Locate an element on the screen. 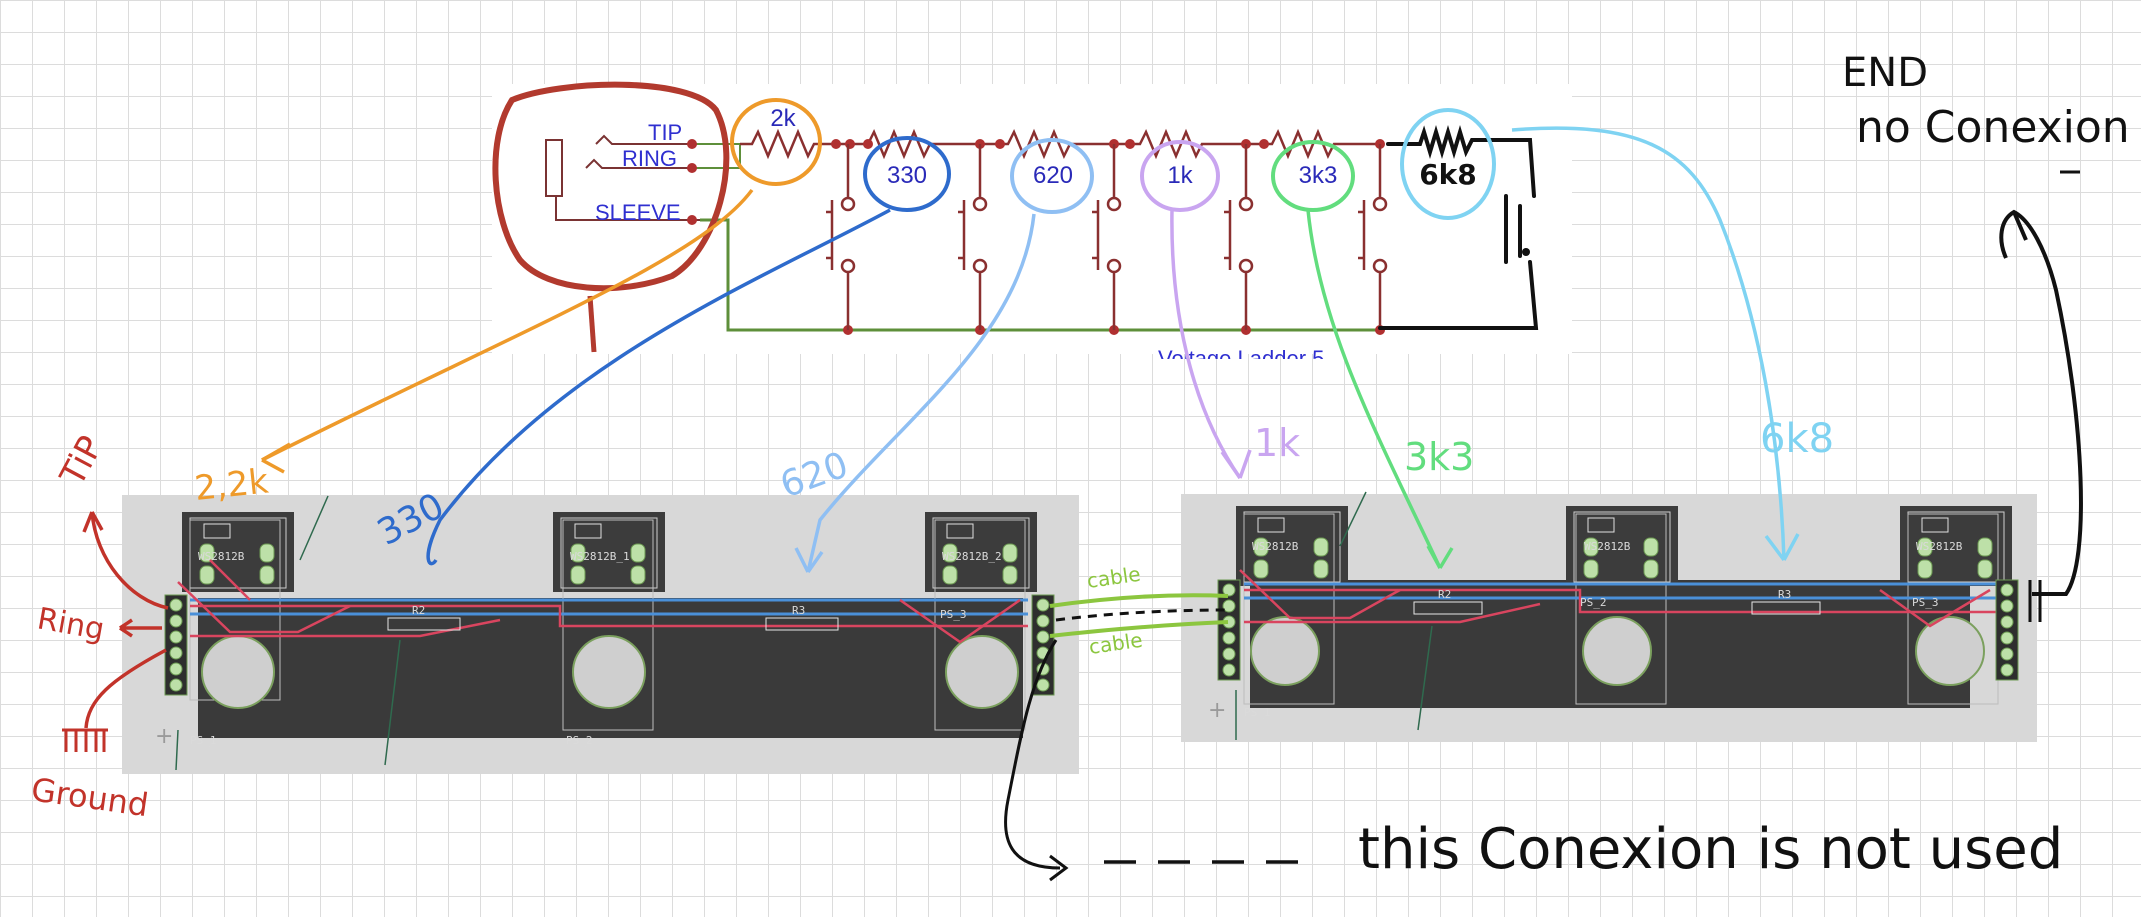 The height and width of the screenshot is (917, 2141). label-1k: 1k is located at coordinates (1277, 443).